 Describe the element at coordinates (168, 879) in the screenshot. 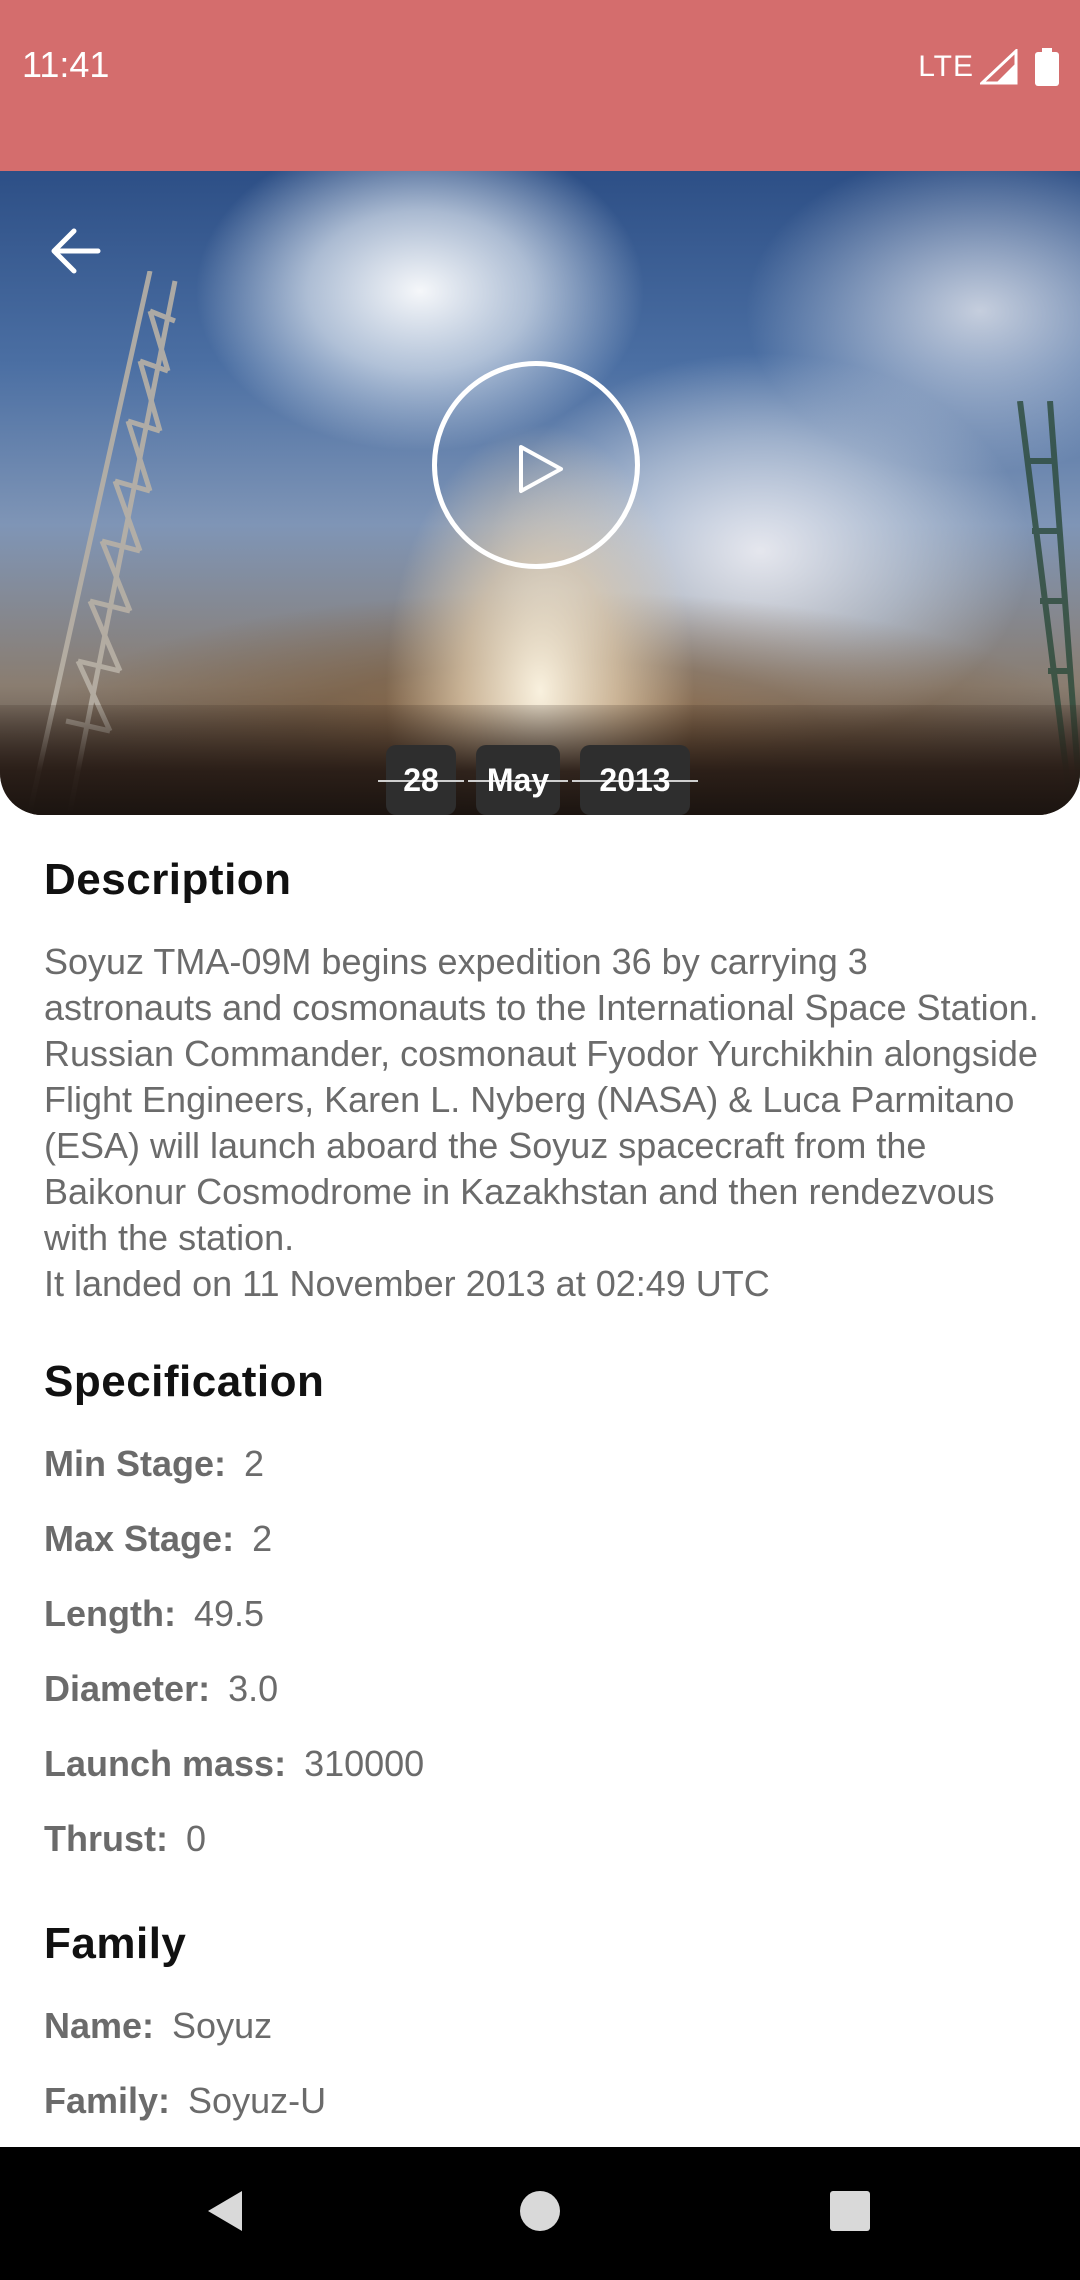

I see `description-title: Description` at that location.